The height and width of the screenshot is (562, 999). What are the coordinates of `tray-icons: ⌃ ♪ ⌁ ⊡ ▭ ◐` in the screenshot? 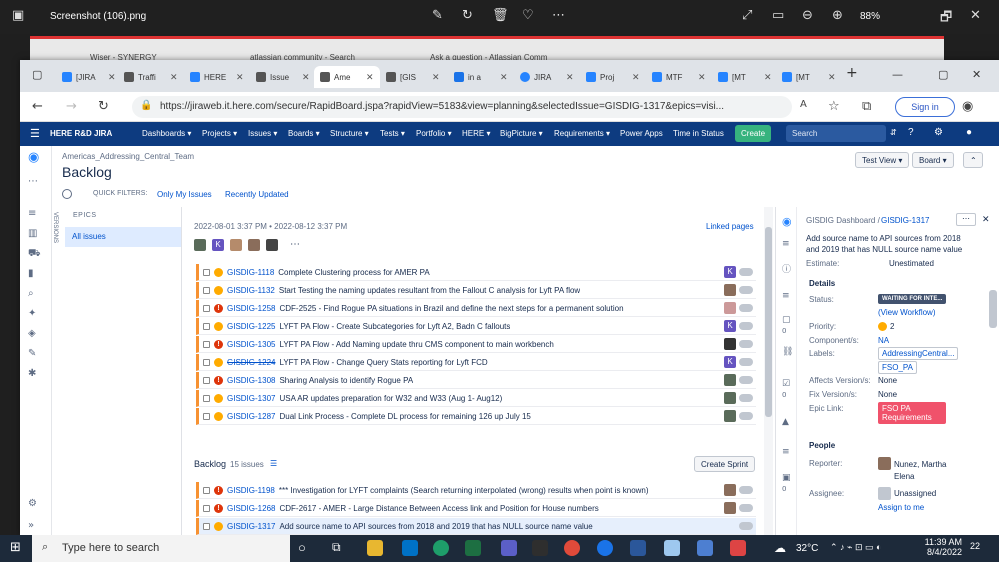 It's located at (855, 547).